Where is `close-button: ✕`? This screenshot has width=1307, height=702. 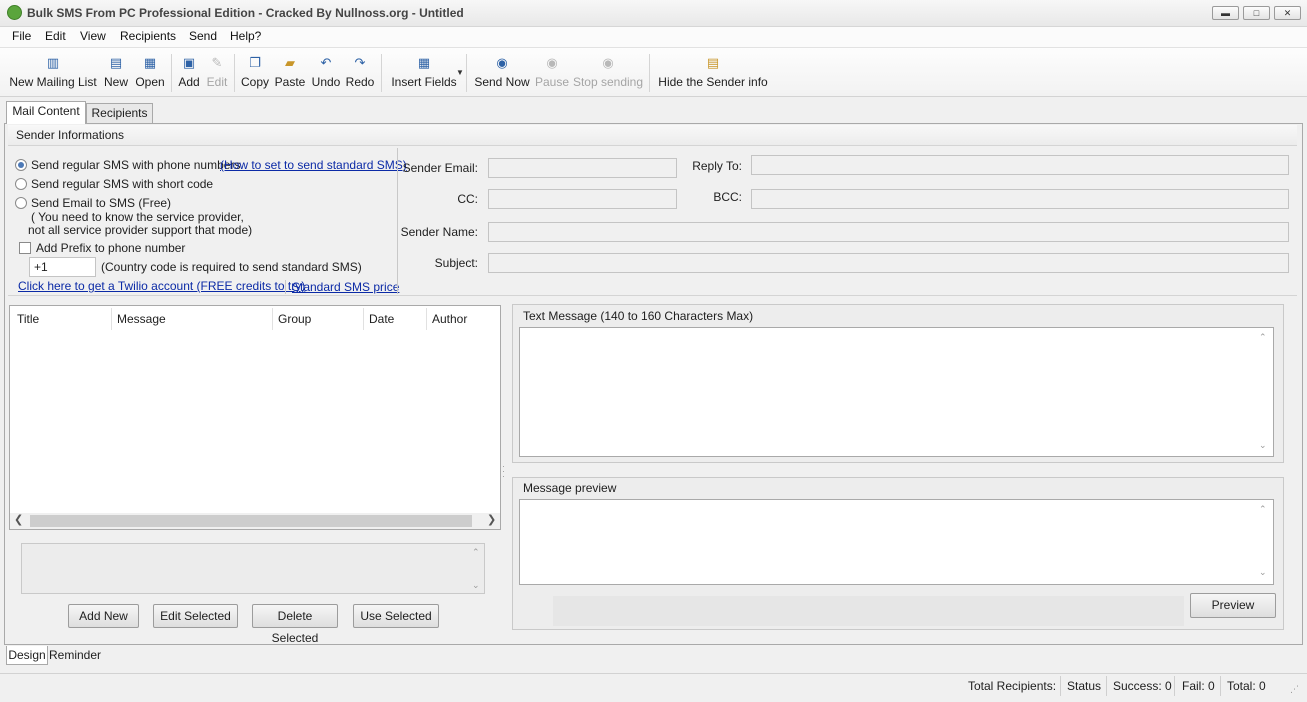
close-button: ✕ is located at coordinates (1287, 13).